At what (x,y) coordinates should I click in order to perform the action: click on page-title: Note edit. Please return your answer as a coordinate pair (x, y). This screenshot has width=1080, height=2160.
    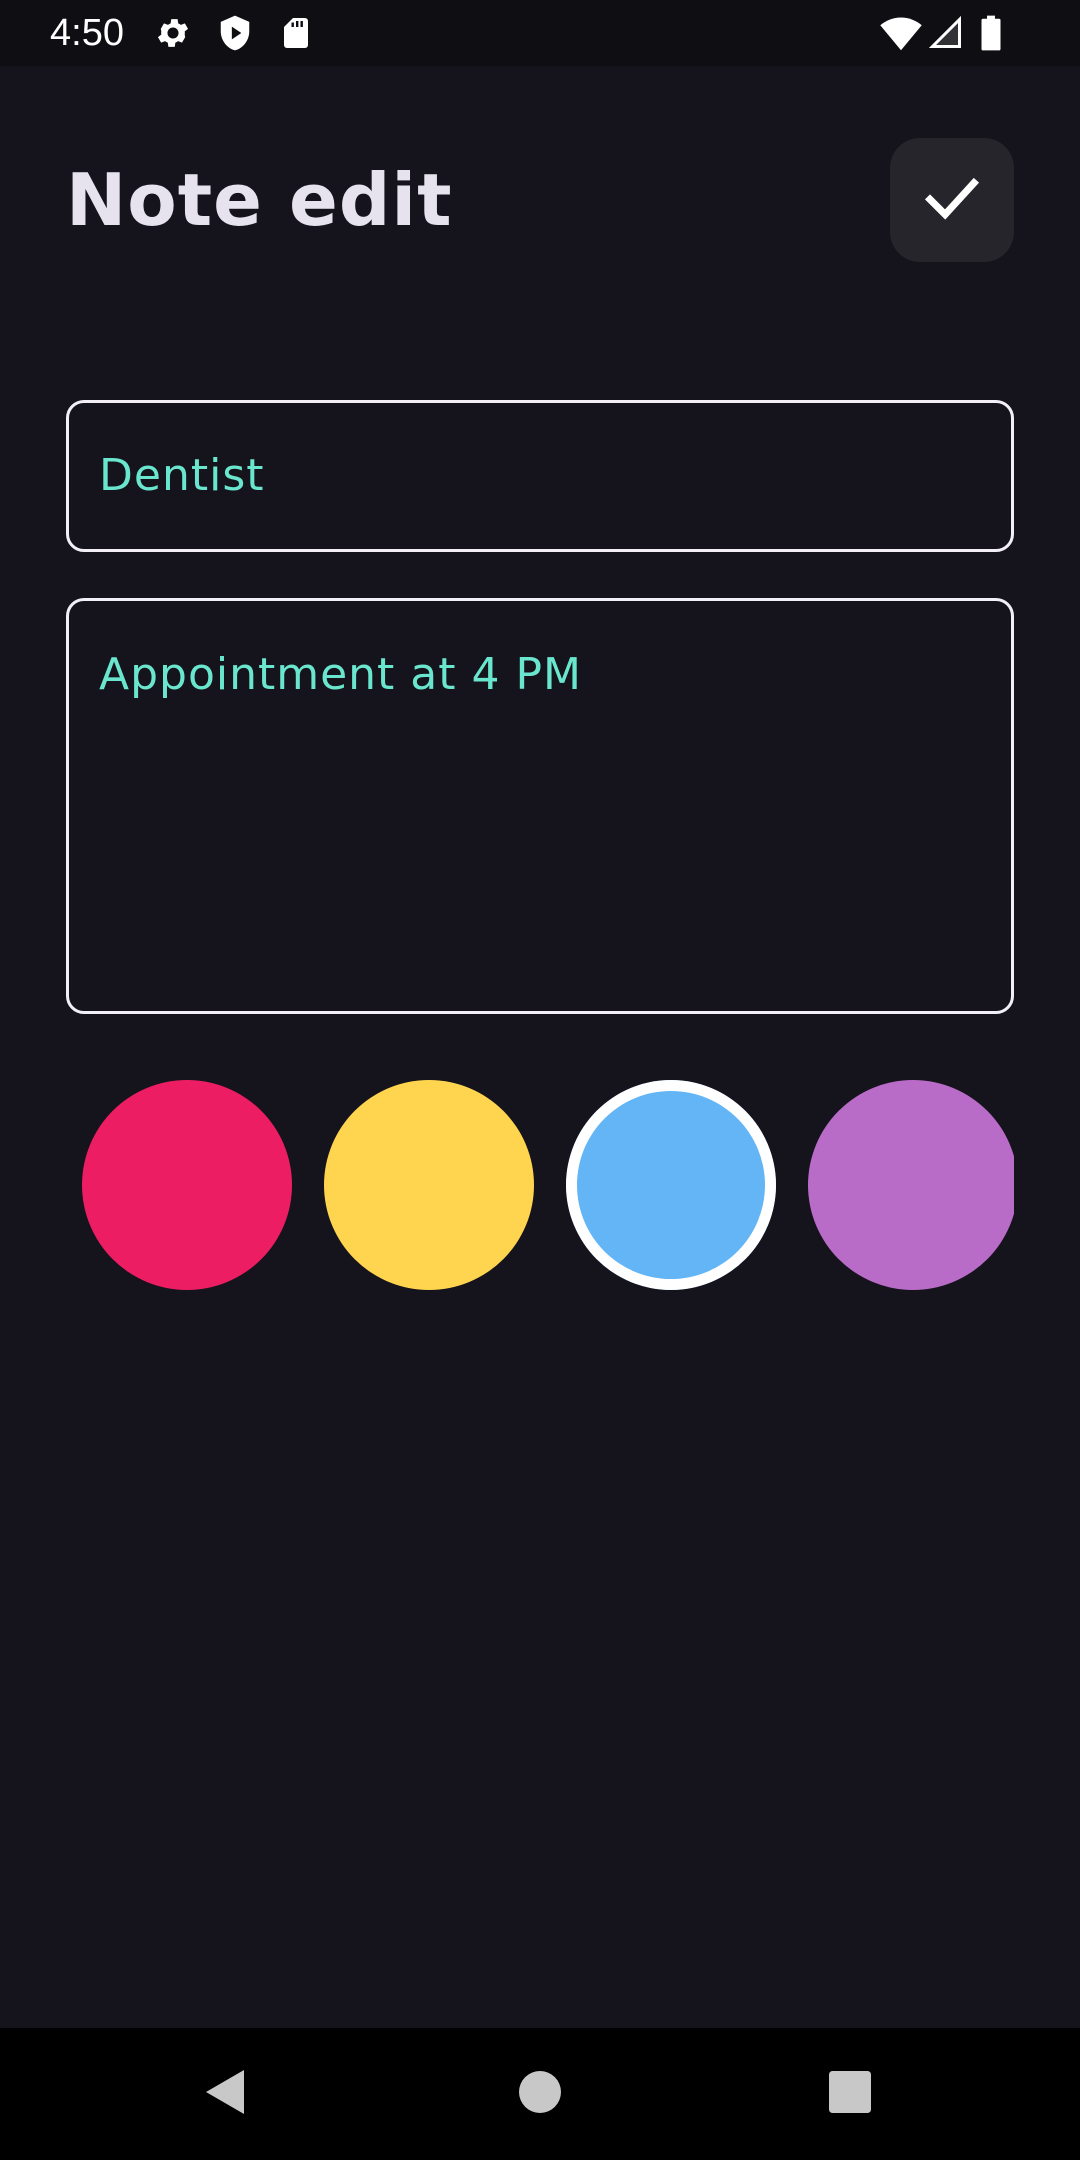
    Looking at the image, I should click on (259, 200).